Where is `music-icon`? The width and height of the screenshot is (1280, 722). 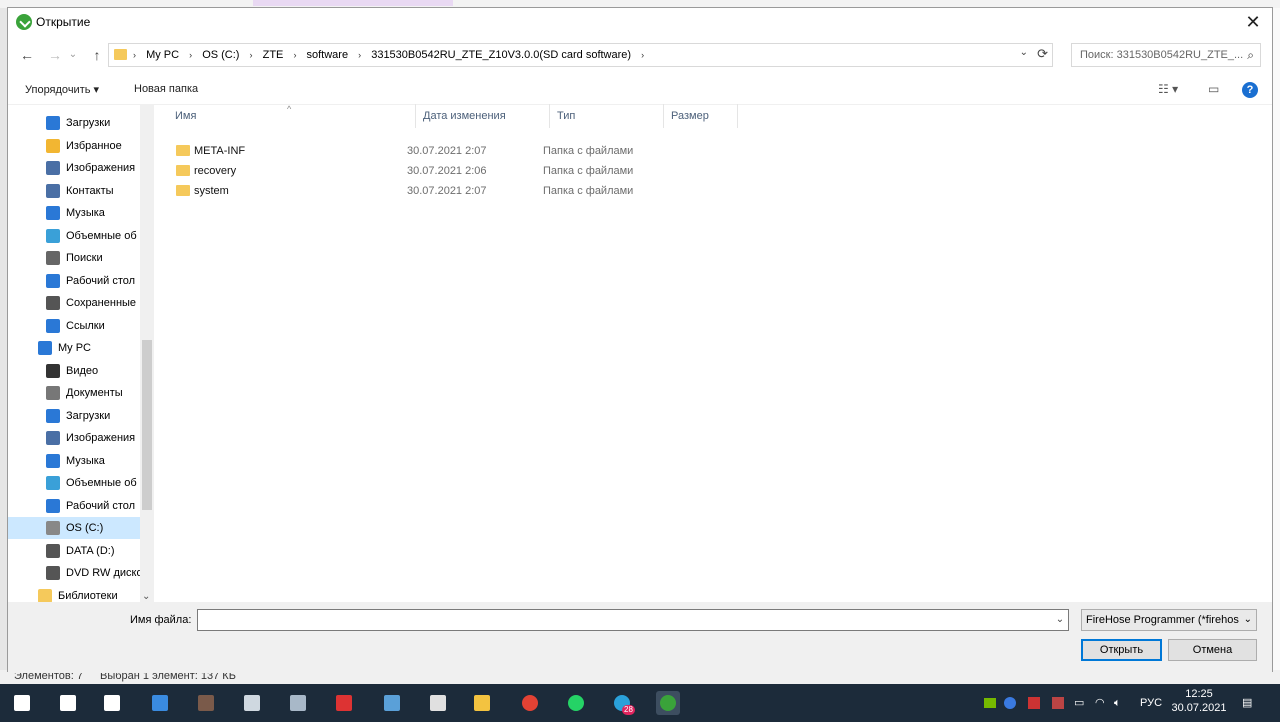
music-icon is located at coordinates (53, 213).